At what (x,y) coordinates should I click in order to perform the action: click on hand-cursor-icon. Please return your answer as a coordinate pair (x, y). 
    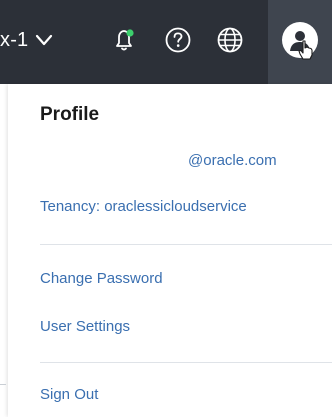
    Looking at the image, I should click on (305, 50).